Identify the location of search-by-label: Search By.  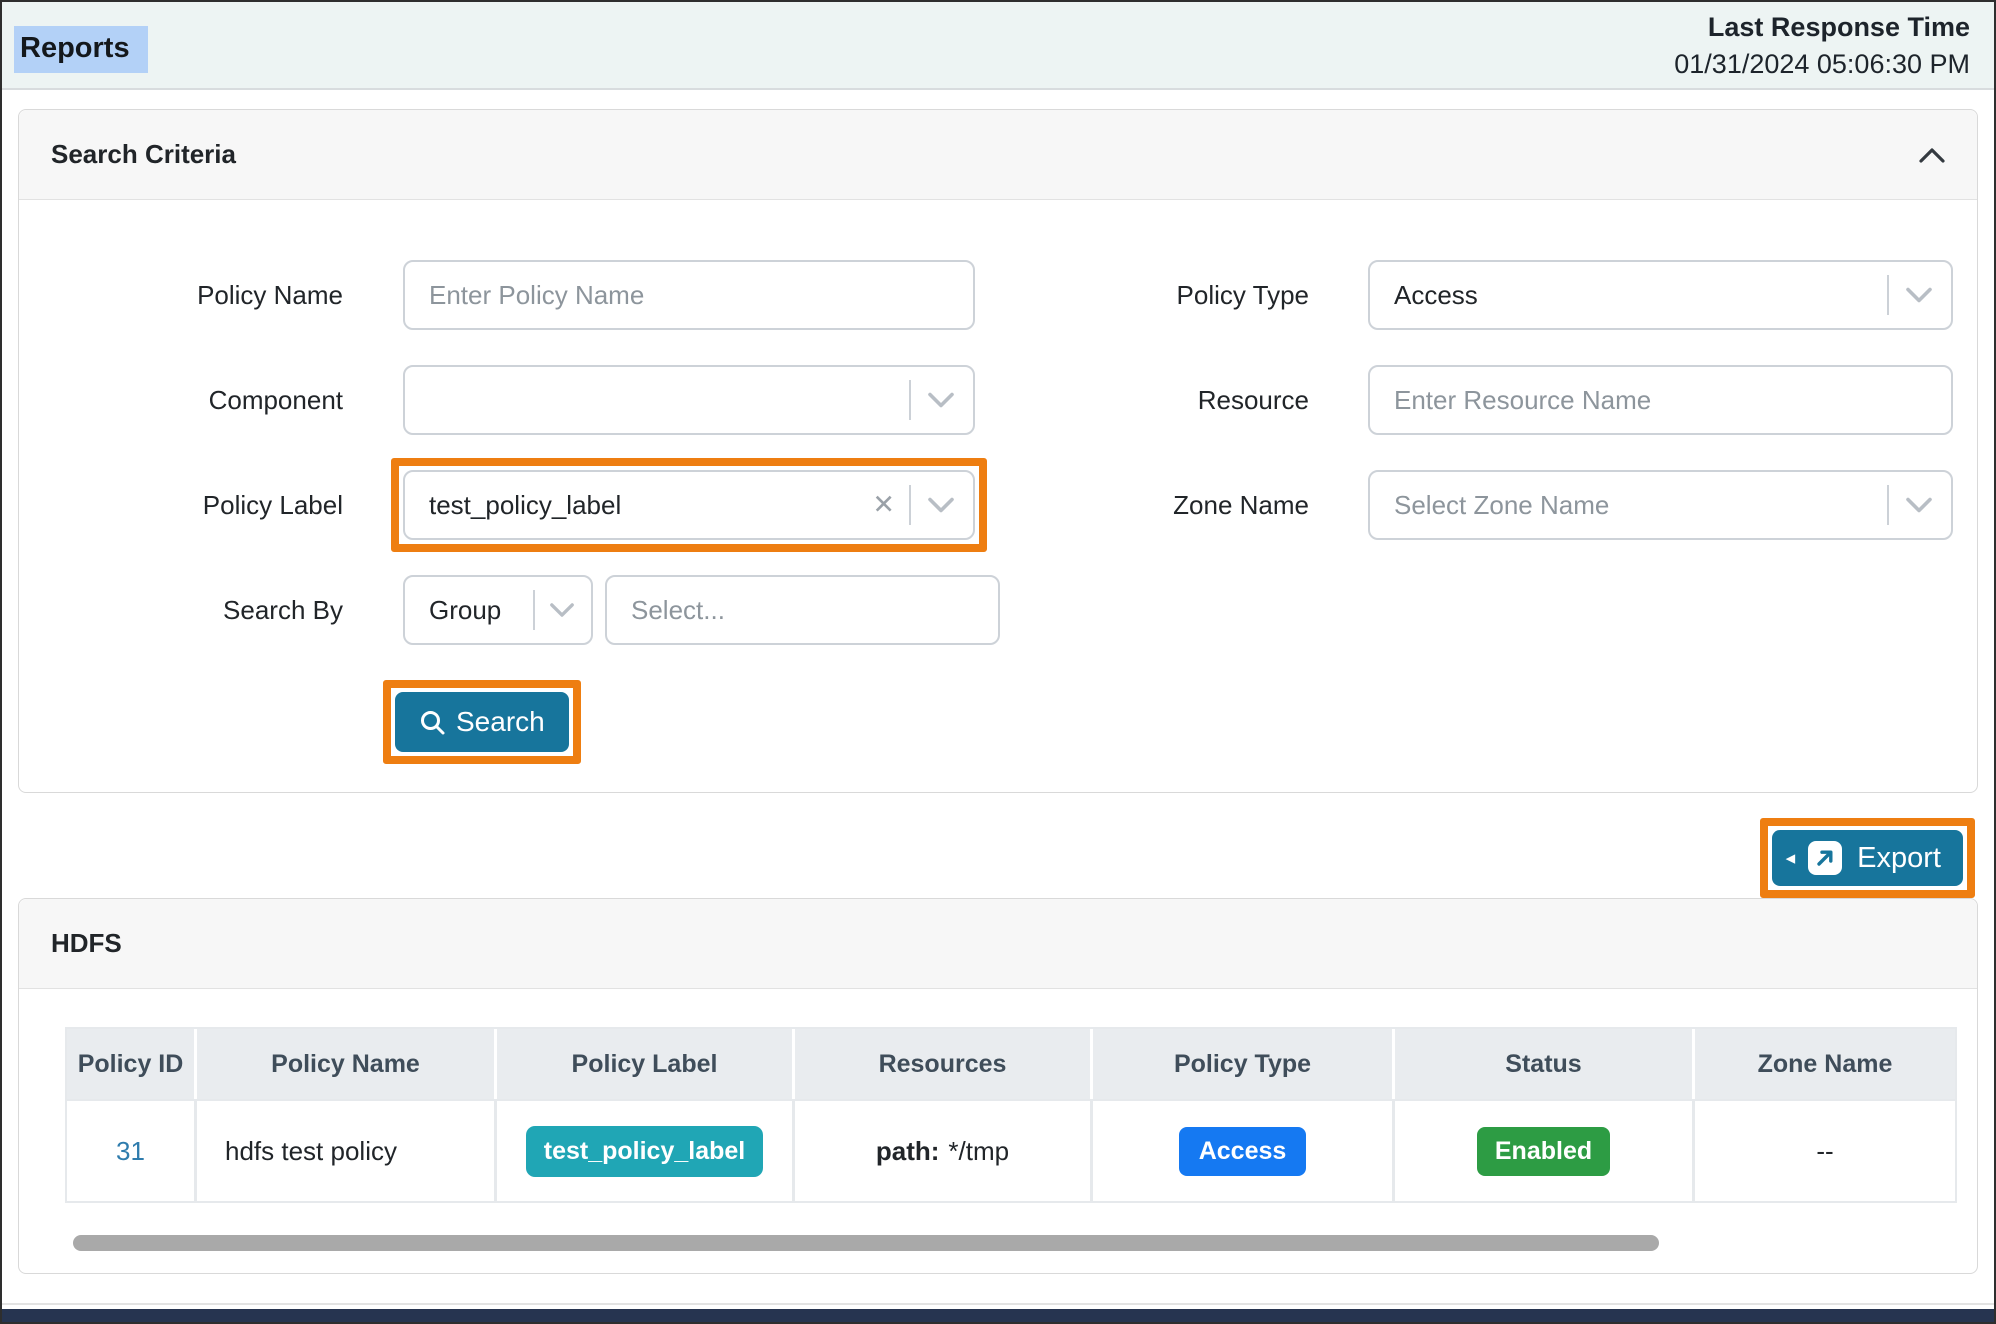
(283, 609).